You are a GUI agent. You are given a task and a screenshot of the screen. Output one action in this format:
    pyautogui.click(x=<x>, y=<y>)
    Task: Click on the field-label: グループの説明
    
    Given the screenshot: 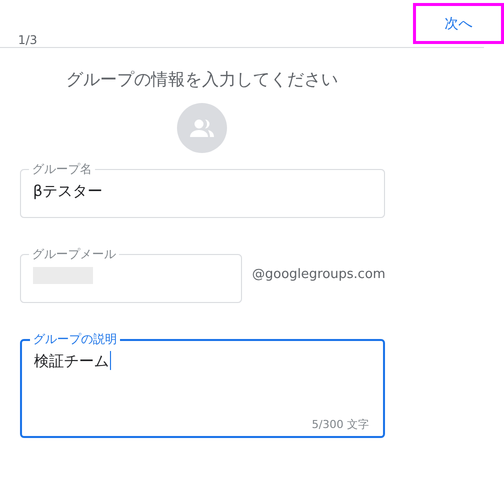 What is the action you would take?
    pyautogui.click(x=75, y=339)
    